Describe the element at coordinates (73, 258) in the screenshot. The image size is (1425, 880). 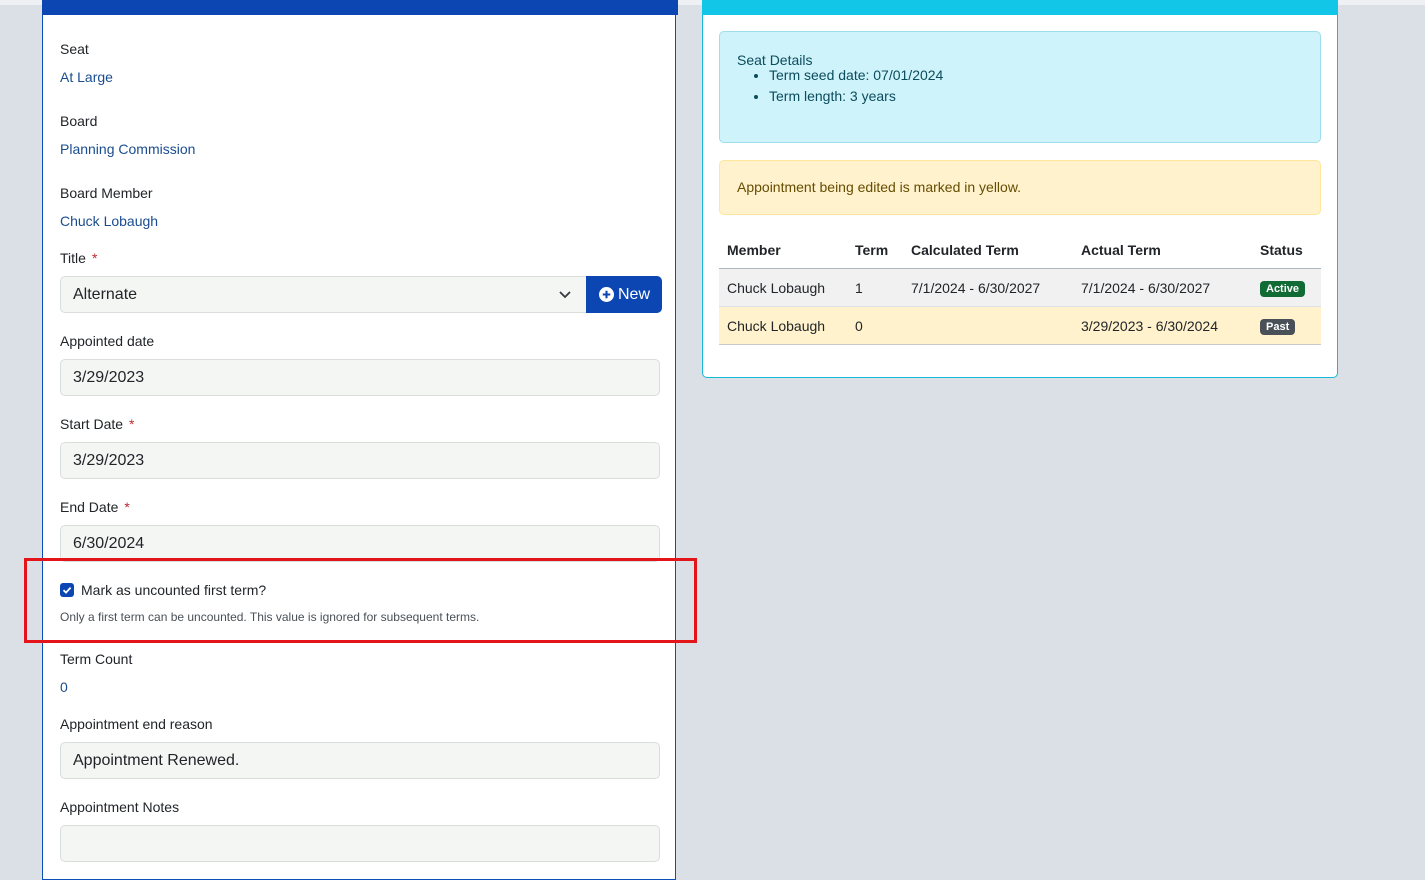
I see `title-label-text: Title` at that location.